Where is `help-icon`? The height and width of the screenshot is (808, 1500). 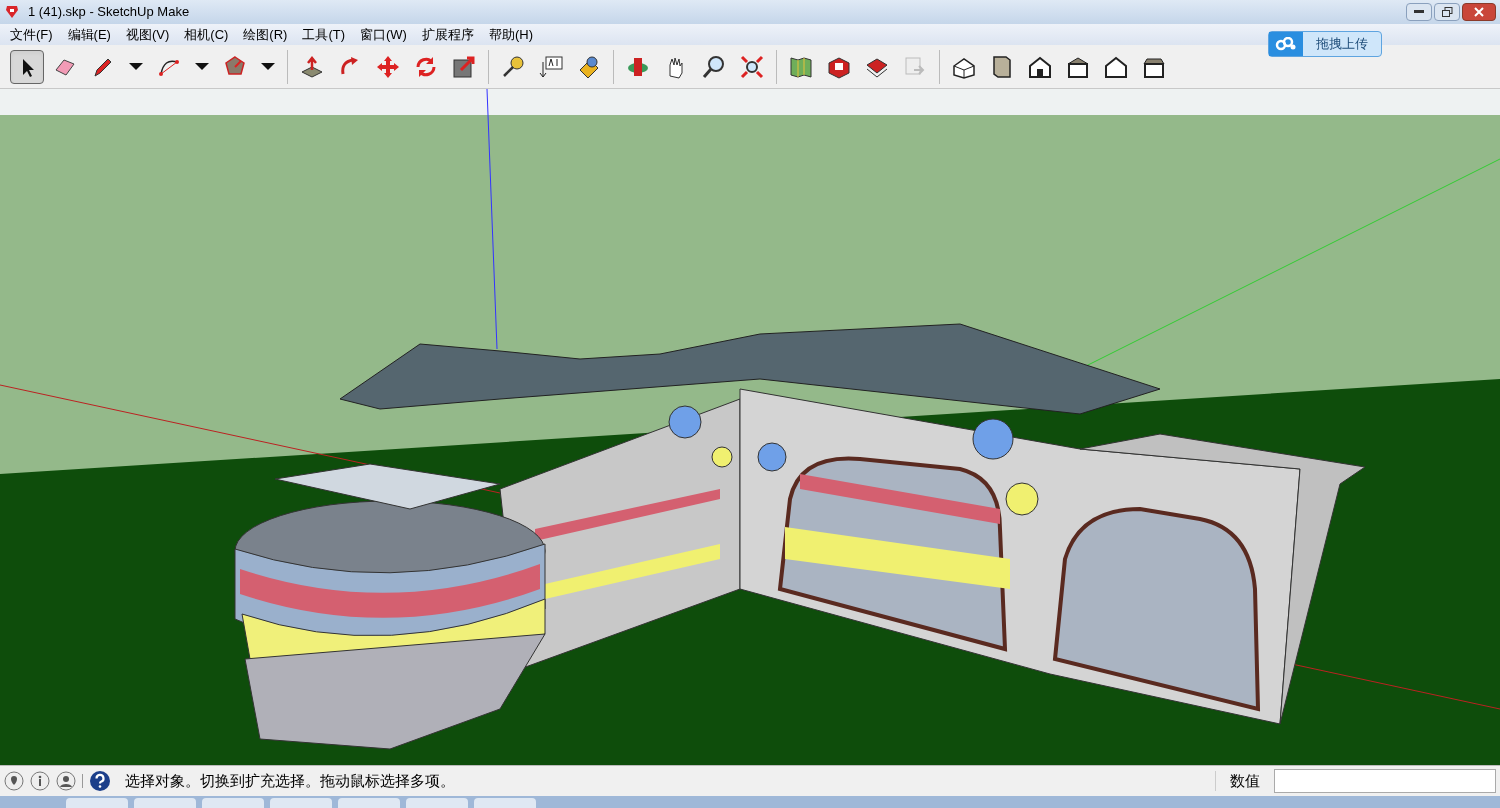
help-icon is located at coordinates (100, 781).